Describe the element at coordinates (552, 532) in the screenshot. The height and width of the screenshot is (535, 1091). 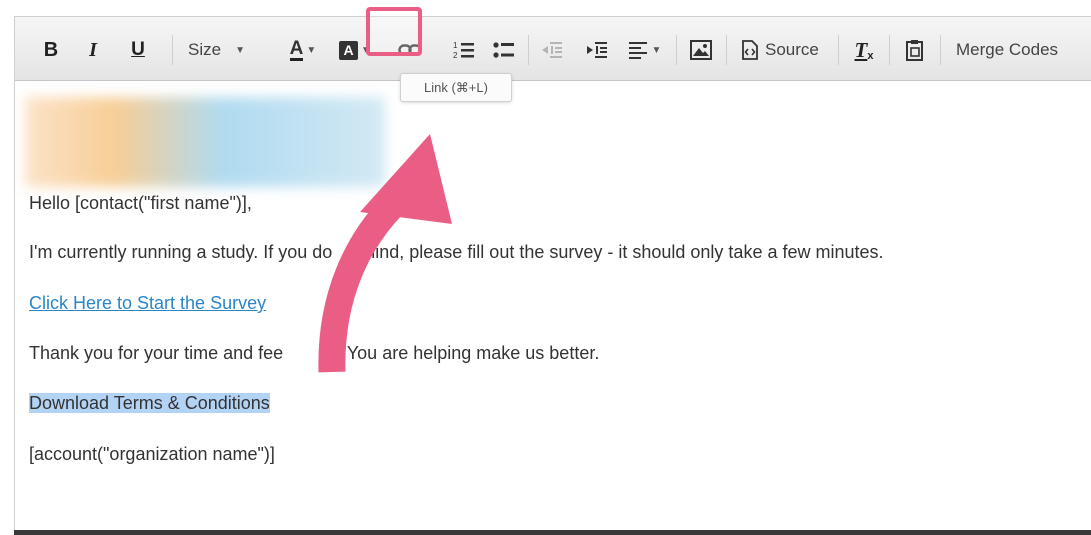
I see `bottom-border` at that location.